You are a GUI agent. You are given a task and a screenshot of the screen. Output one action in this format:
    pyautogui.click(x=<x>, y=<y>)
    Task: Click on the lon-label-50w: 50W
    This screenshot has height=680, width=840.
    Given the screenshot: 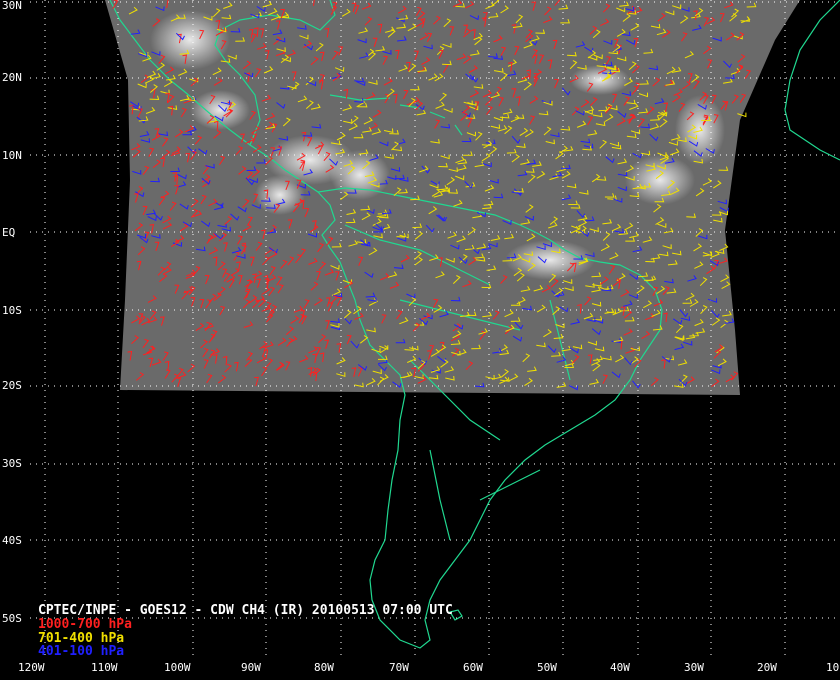 What is the action you would take?
    pyautogui.click(x=547, y=667)
    